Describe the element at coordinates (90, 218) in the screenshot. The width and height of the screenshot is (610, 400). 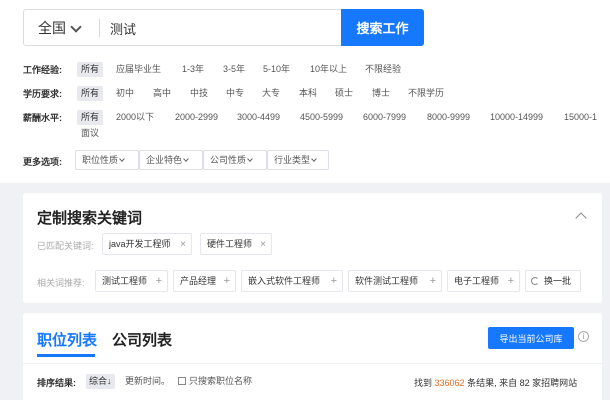
I see `keyword-panel-title: 定制搜索关键词` at that location.